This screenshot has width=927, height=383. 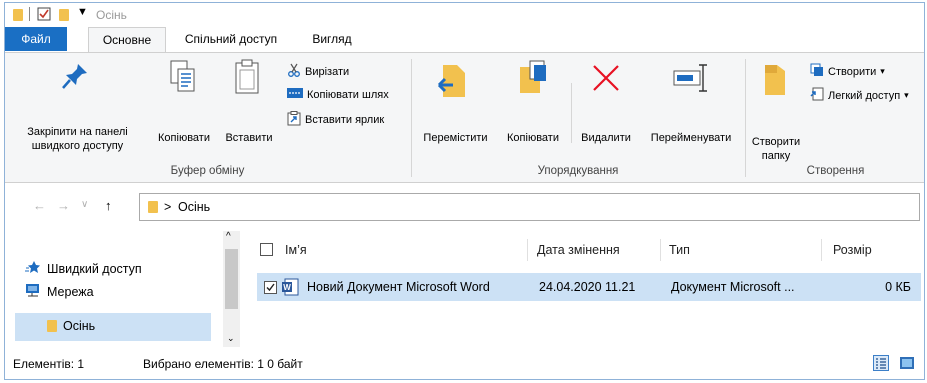 What do you see at coordinates (345, 120) in the screenshot?
I see `paste-shortcut-label: Вставити ярлик` at bounding box center [345, 120].